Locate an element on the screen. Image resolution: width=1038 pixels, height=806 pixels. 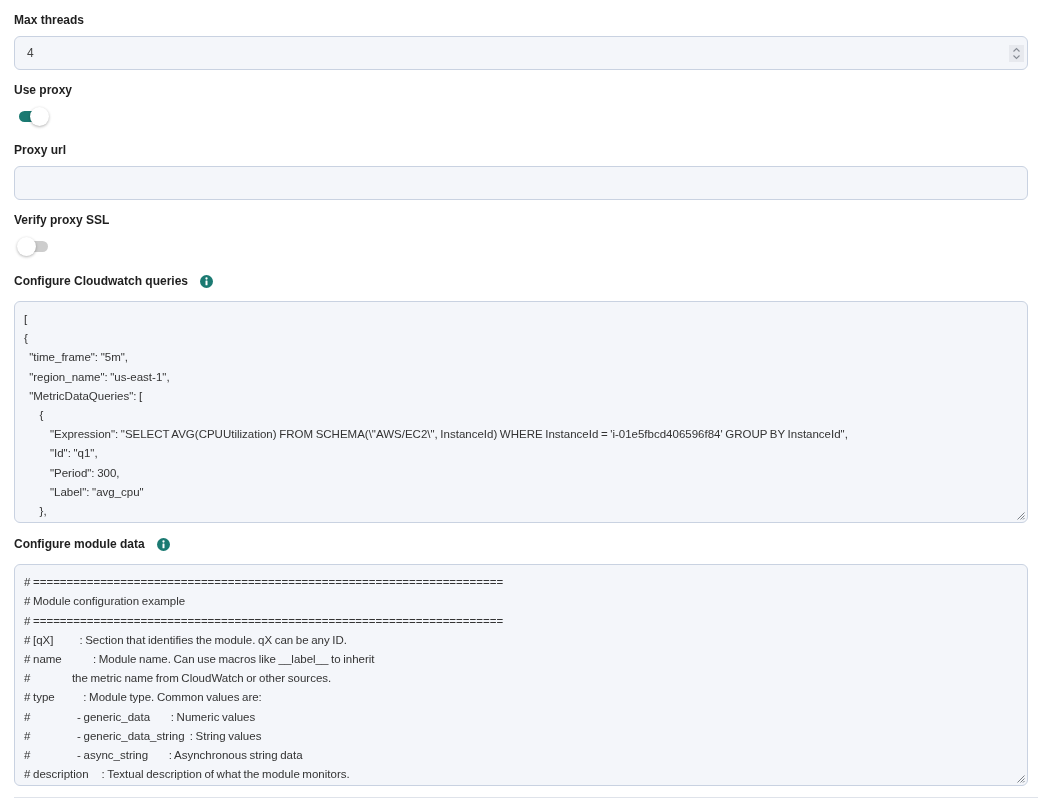
code-line: # - generic_data : Numeric values is located at coordinates (140, 717).